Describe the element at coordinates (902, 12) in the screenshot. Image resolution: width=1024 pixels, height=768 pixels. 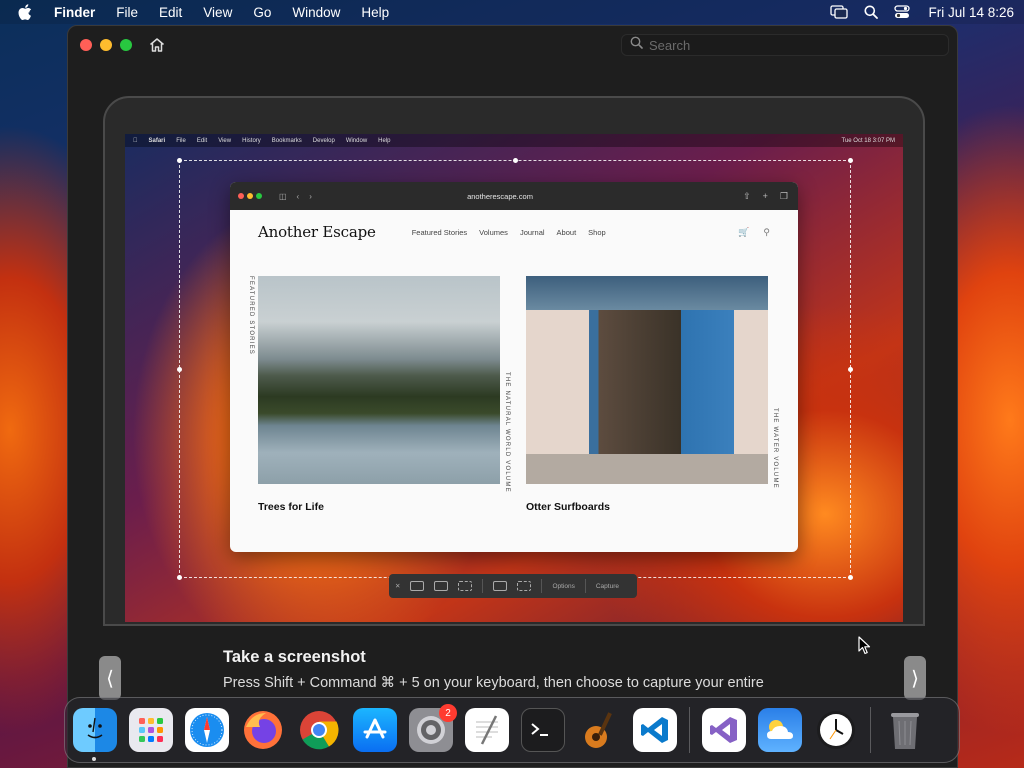
I see `control-center-icon` at that location.